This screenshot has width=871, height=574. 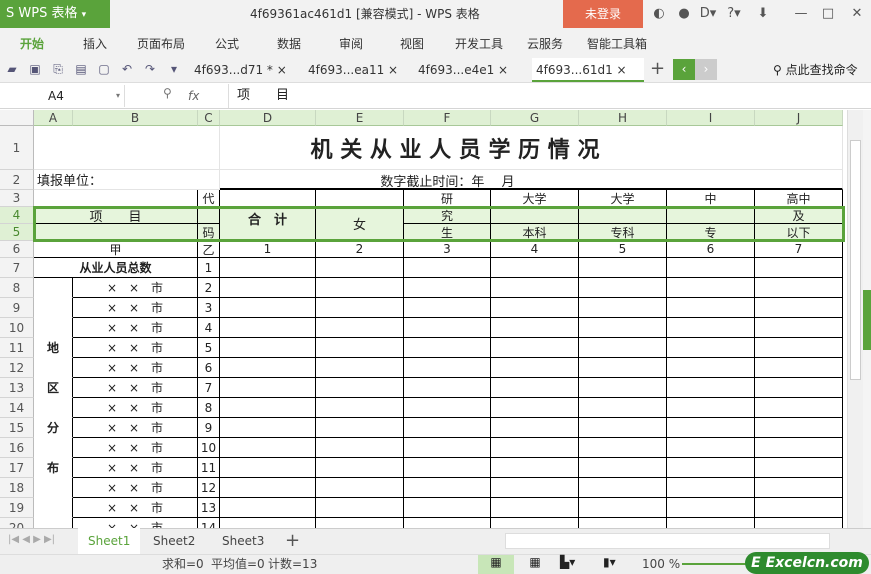 I want to click on column-header-F: F, so click(x=447, y=118).